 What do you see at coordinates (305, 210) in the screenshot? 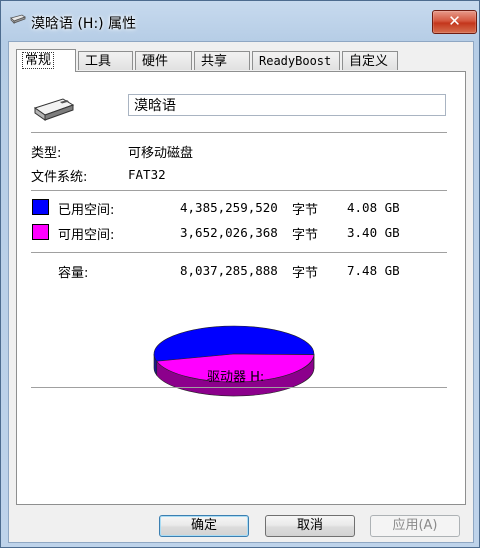
I see `used-space-unit: 字节` at bounding box center [305, 210].